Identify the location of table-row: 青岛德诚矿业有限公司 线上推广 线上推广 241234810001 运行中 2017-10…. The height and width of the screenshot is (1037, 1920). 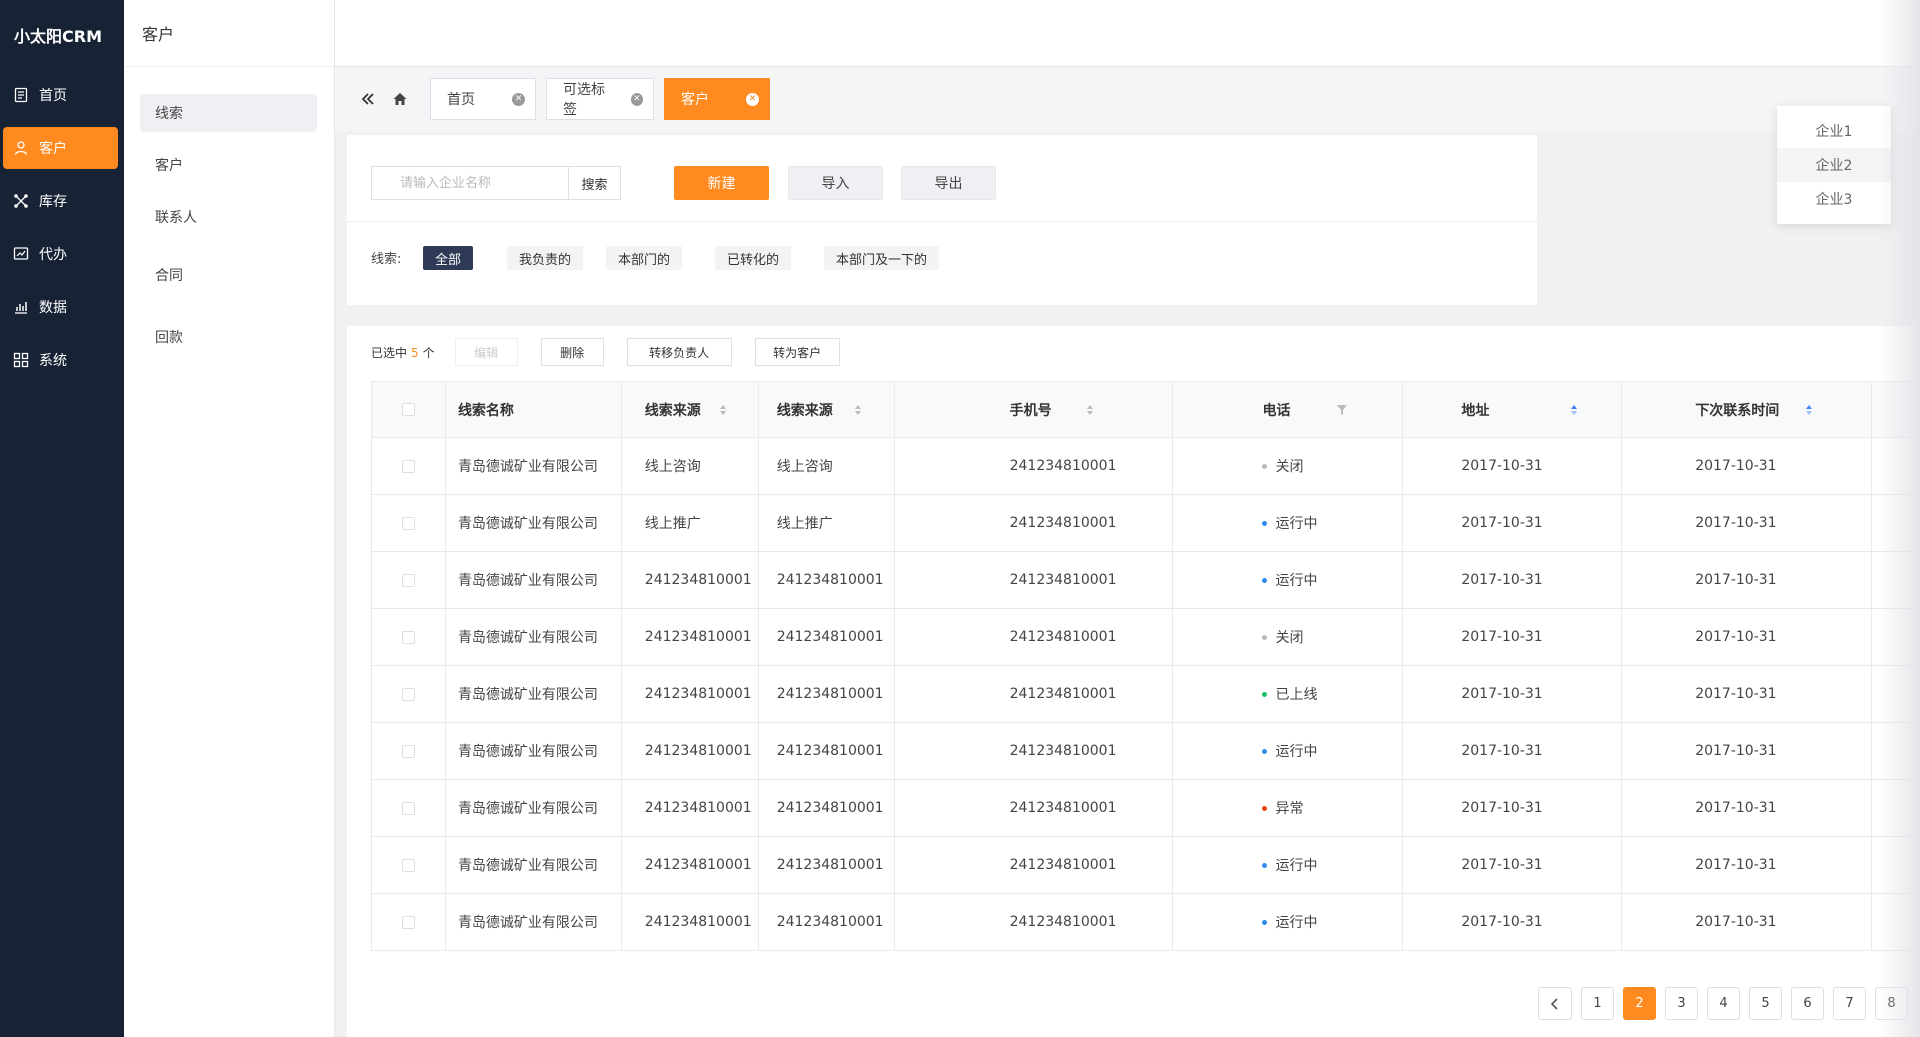
(1146, 523).